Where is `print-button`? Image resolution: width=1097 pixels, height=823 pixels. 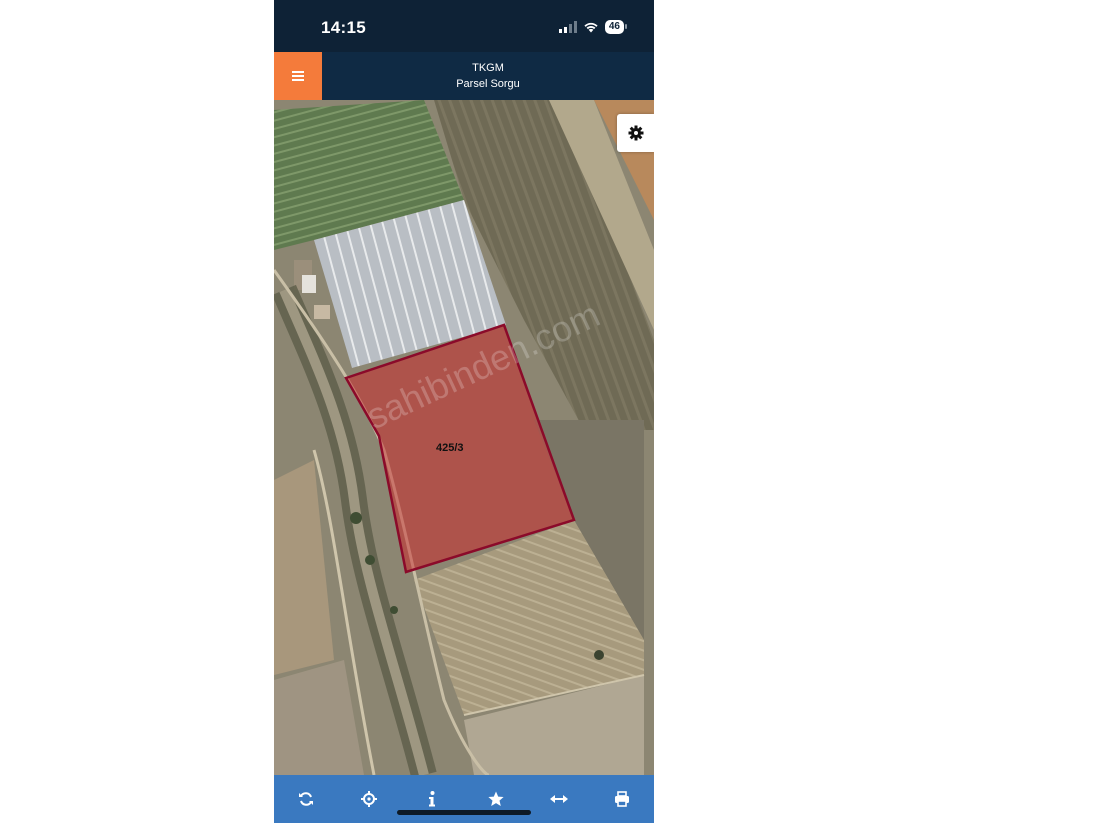
print-button is located at coordinates (622, 799).